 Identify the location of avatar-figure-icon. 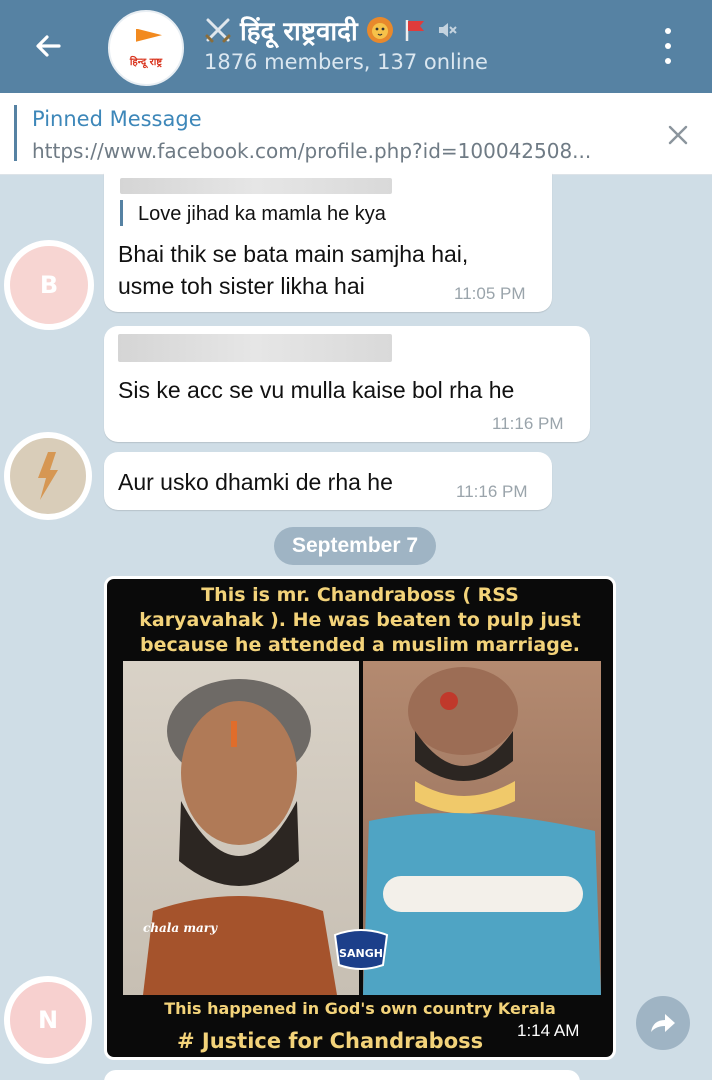
(48, 476).